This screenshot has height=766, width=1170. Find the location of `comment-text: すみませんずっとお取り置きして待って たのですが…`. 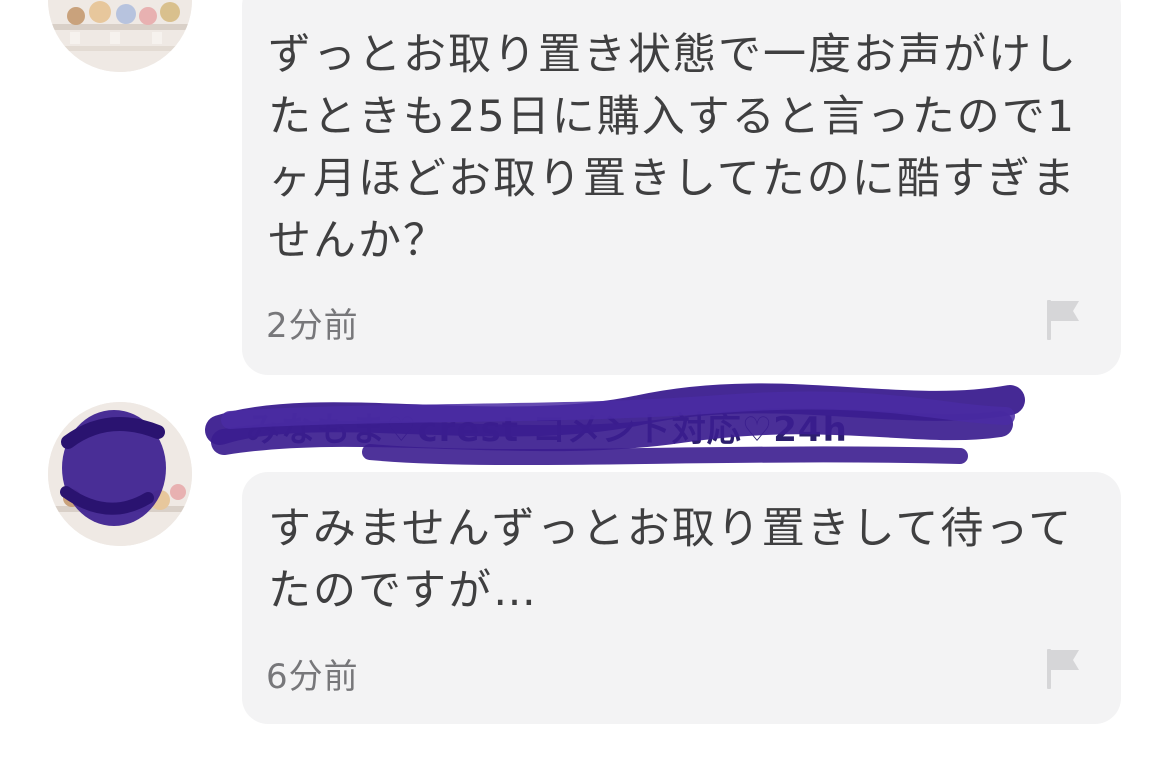

comment-text: すみませんずっとお取り置きして待って たのですが… is located at coordinates (671, 560).